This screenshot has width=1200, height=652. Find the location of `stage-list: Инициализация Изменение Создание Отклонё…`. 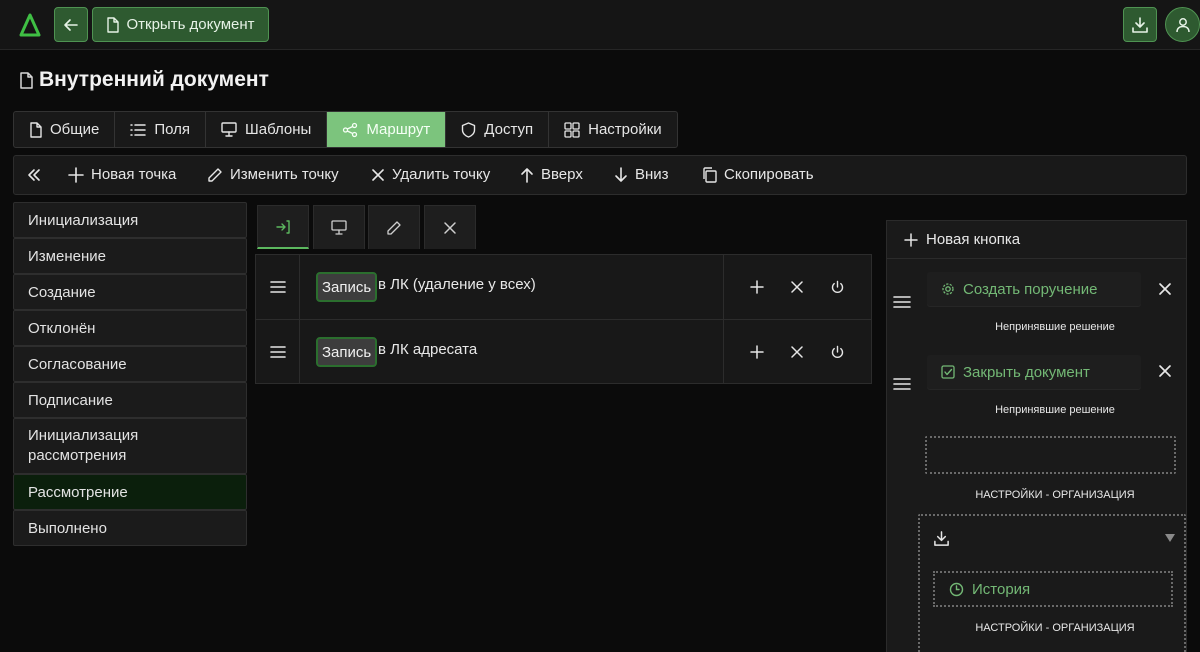

stage-list: Инициализация Изменение Создание Отклонё… is located at coordinates (130, 374).